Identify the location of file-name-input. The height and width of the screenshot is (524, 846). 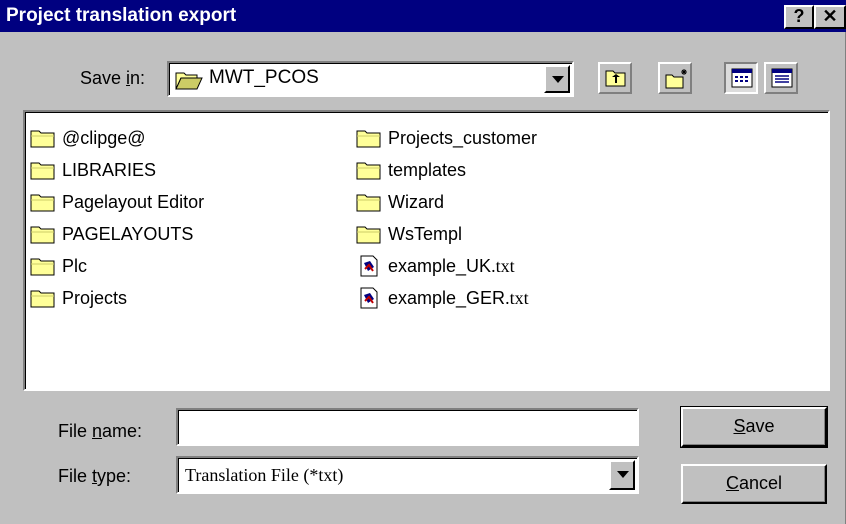
(407, 427).